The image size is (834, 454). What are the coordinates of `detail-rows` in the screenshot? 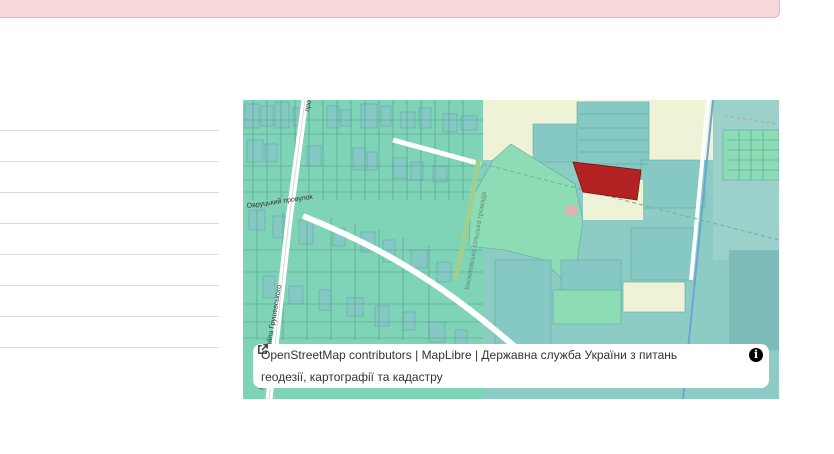 It's located at (109, 239).